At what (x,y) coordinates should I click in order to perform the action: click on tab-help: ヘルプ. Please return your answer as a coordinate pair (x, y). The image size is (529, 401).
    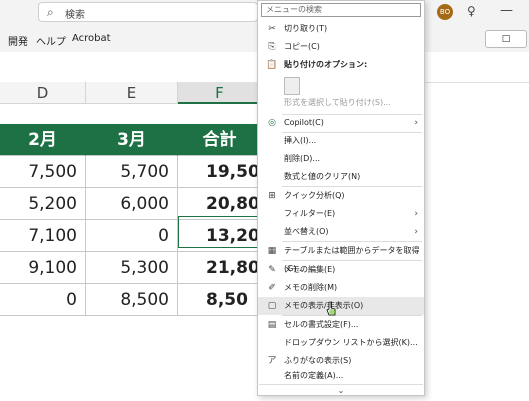
    Looking at the image, I should click on (51, 40).